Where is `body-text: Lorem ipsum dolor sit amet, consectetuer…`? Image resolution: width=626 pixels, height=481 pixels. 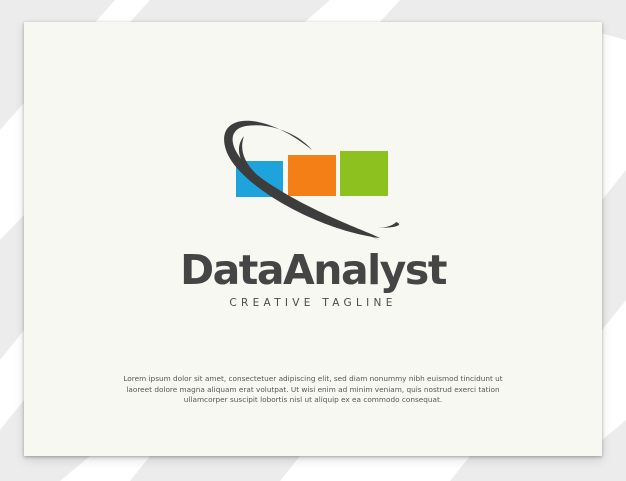
body-text: Lorem ipsum dolor sit amet, consectetuer… is located at coordinates (313, 389).